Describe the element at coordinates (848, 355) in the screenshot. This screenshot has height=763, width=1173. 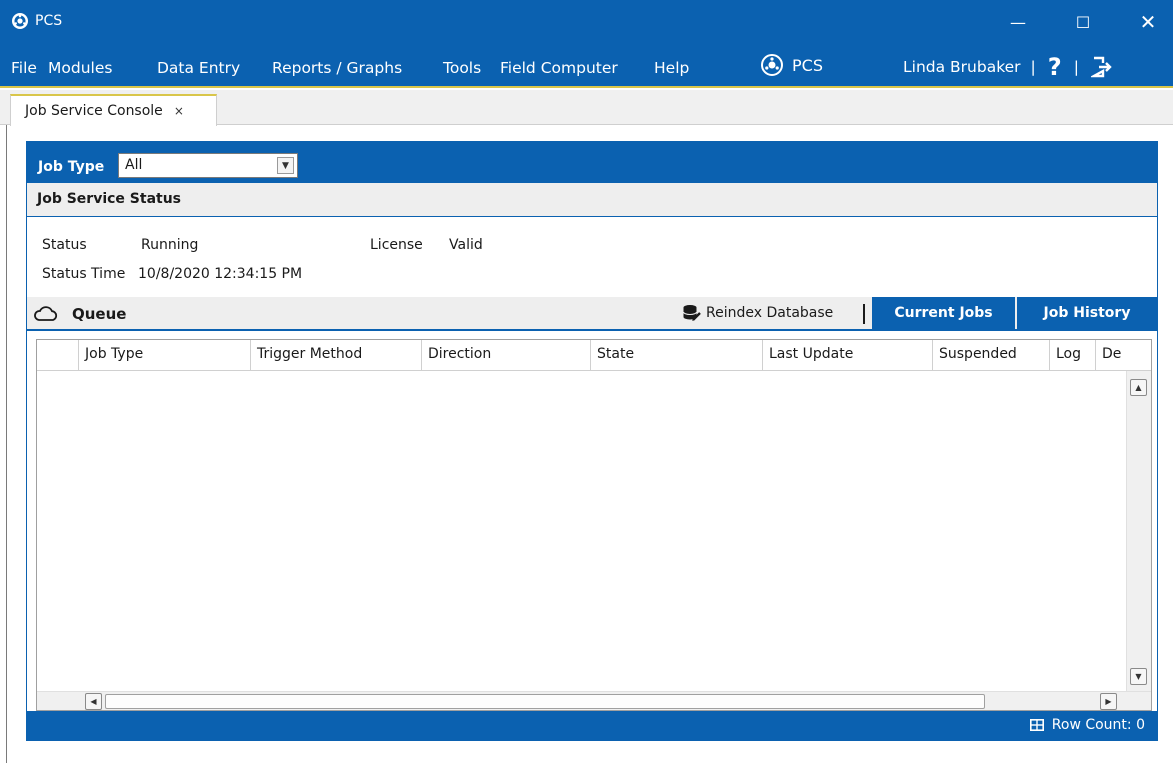
I see `column-header-last-update: Last Update` at that location.